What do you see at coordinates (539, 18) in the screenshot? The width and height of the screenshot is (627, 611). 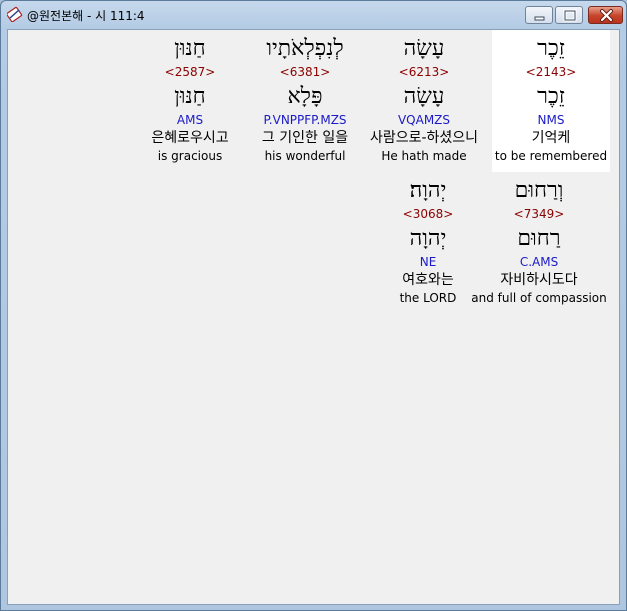 I see `minimize-icon` at bounding box center [539, 18].